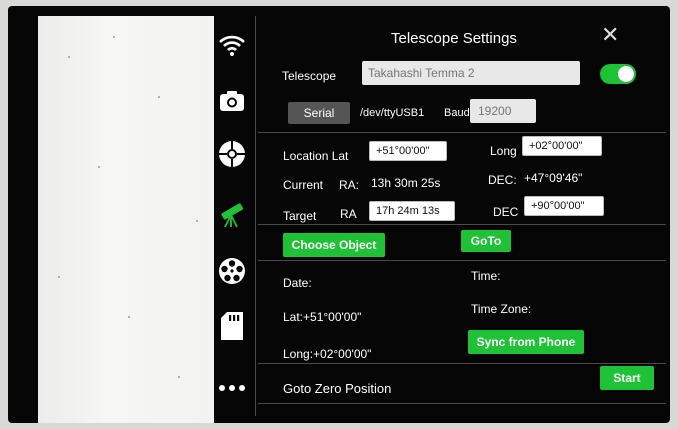 Image resolution: width=678 pixels, height=429 pixels. Describe the element at coordinates (232, 46) in the screenshot. I see `wifi-icon` at that location.